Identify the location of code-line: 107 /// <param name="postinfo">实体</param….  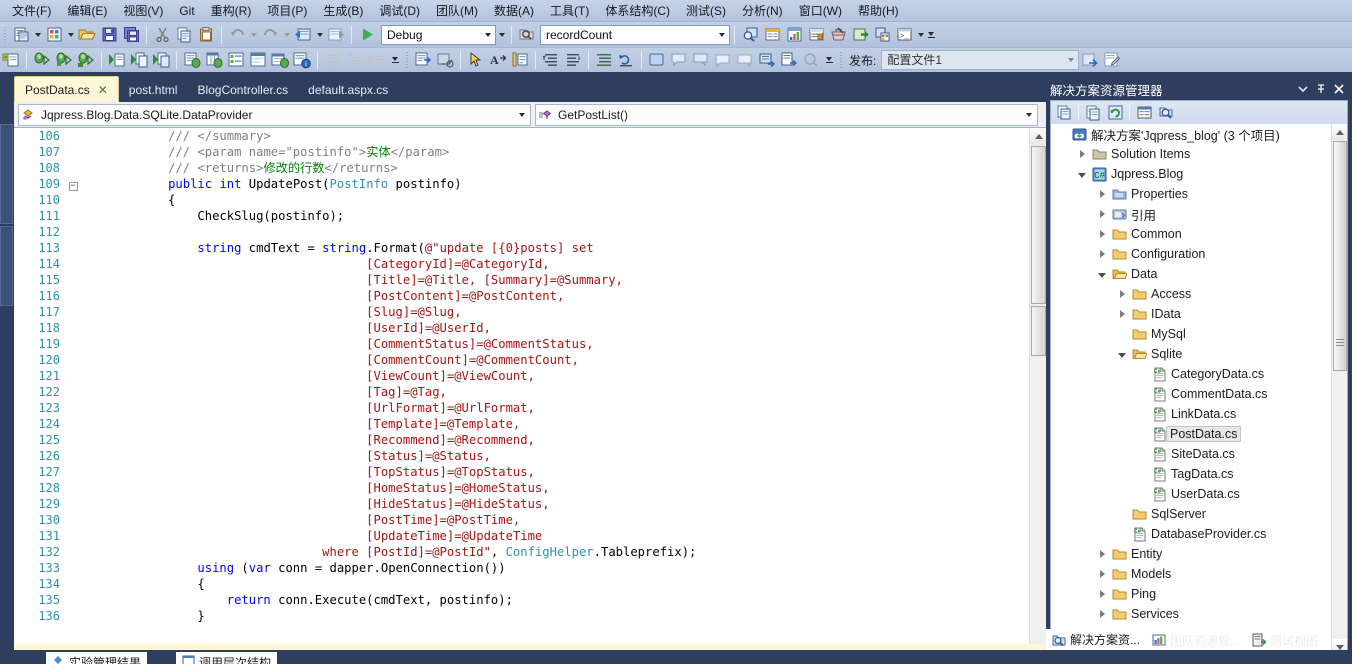
(521, 152).